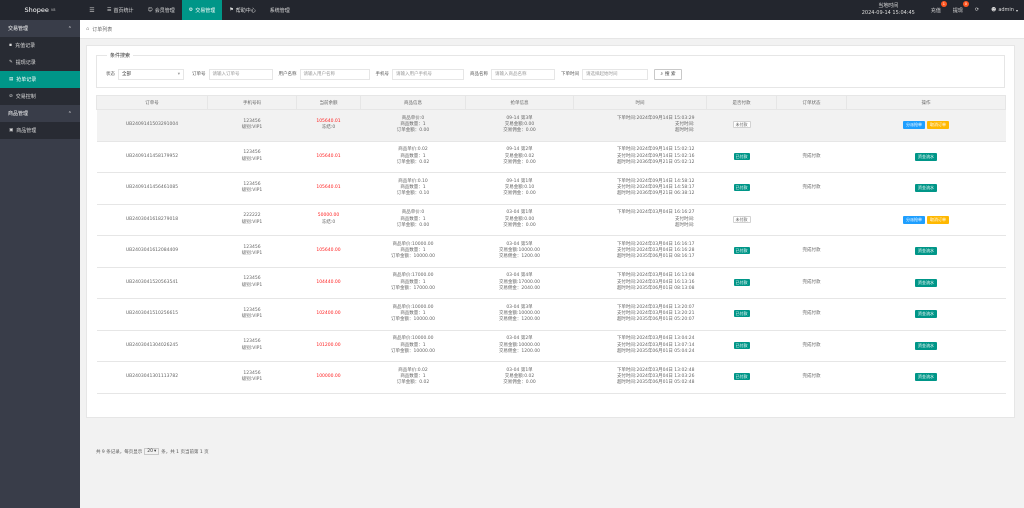 This screenshot has width=1024, height=508. I want to click on chevron-up-icon: ⌃, so click(69, 113).